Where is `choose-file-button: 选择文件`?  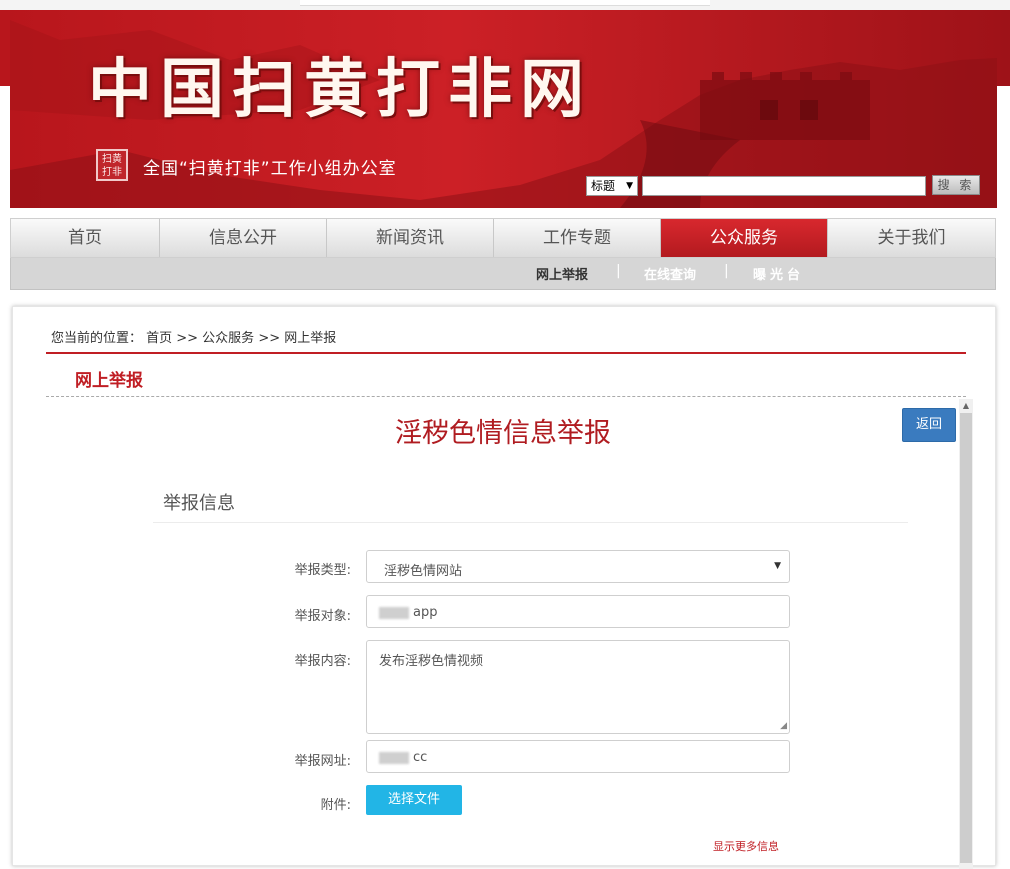 choose-file-button: 选择文件 is located at coordinates (414, 800).